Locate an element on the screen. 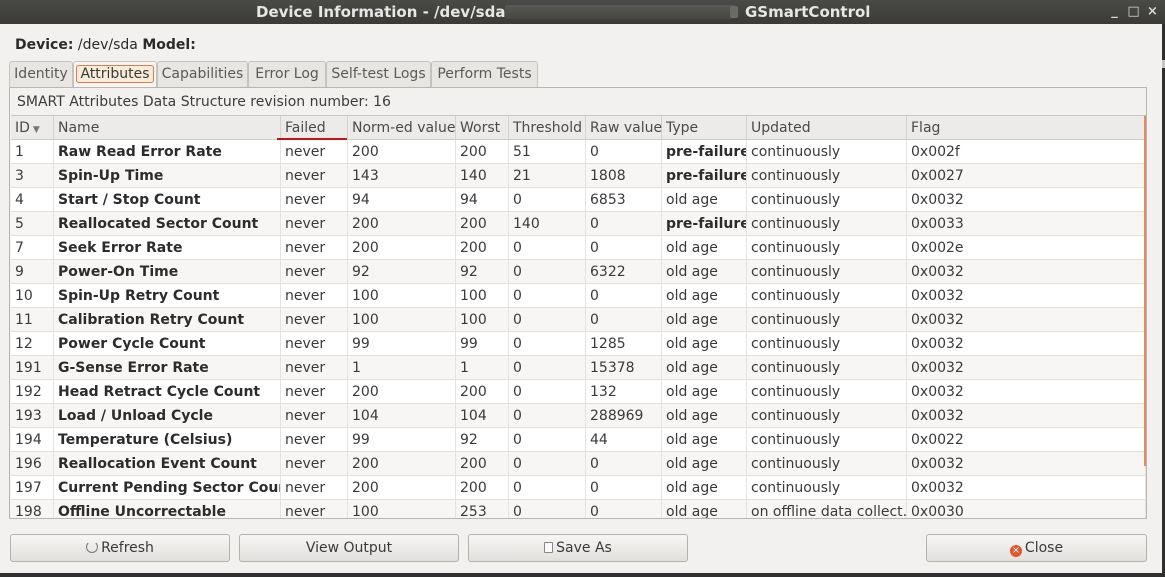 This screenshot has height=577, width=1165. cell-raw-value: 6853 is located at coordinates (624, 200).